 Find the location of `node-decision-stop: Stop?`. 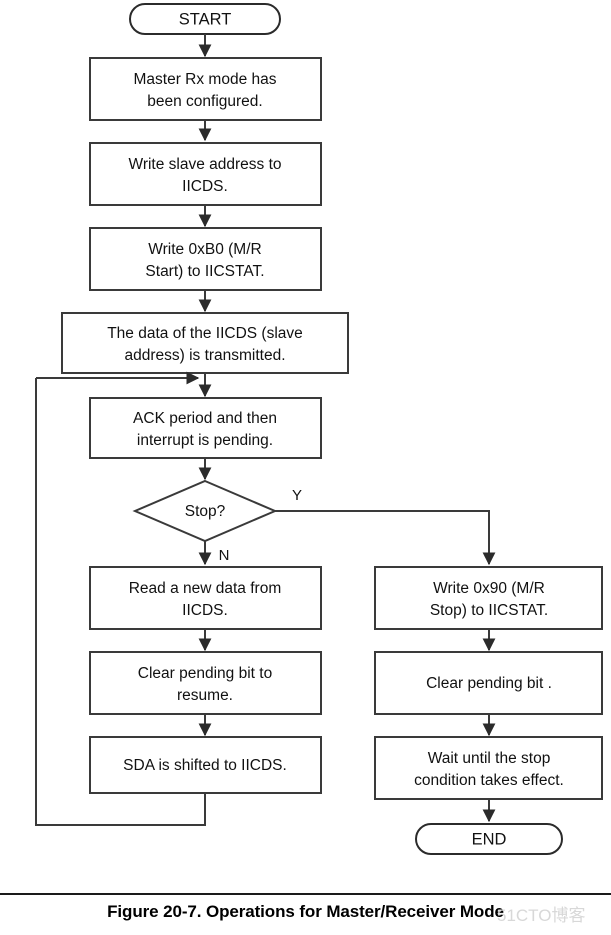

node-decision-stop: Stop? is located at coordinates (205, 511).